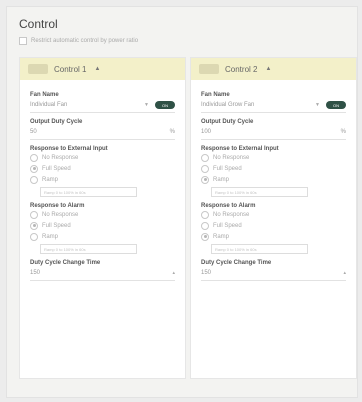  Describe the element at coordinates (273, 69) in the screenshot. I see `control-header-2: Control 2 ▲` at that location.